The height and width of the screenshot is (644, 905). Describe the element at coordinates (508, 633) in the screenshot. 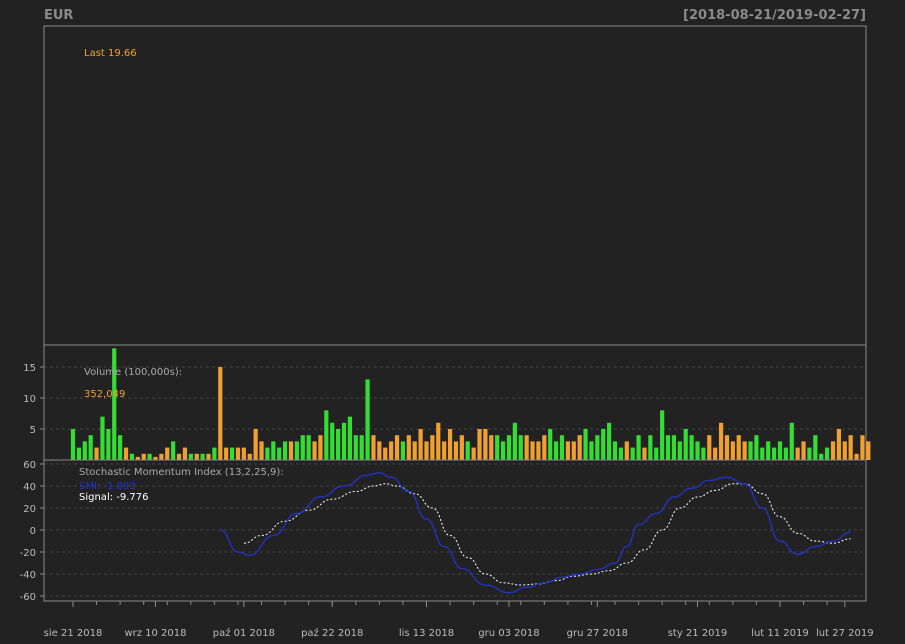

I see `x-tick-label: gru 03 2018` at that location.